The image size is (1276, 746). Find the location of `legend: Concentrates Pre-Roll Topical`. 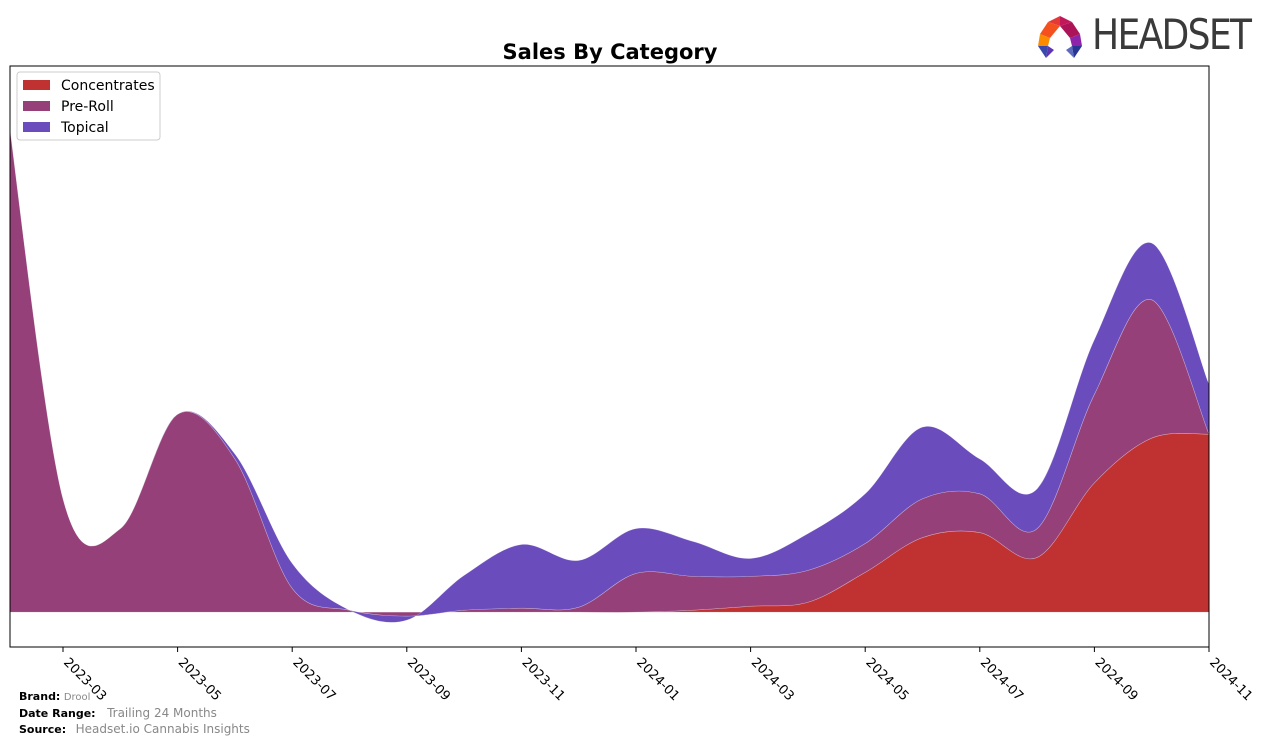

legend: Concentrates Pre-Roll Topical is located at coordinates (88, 106).